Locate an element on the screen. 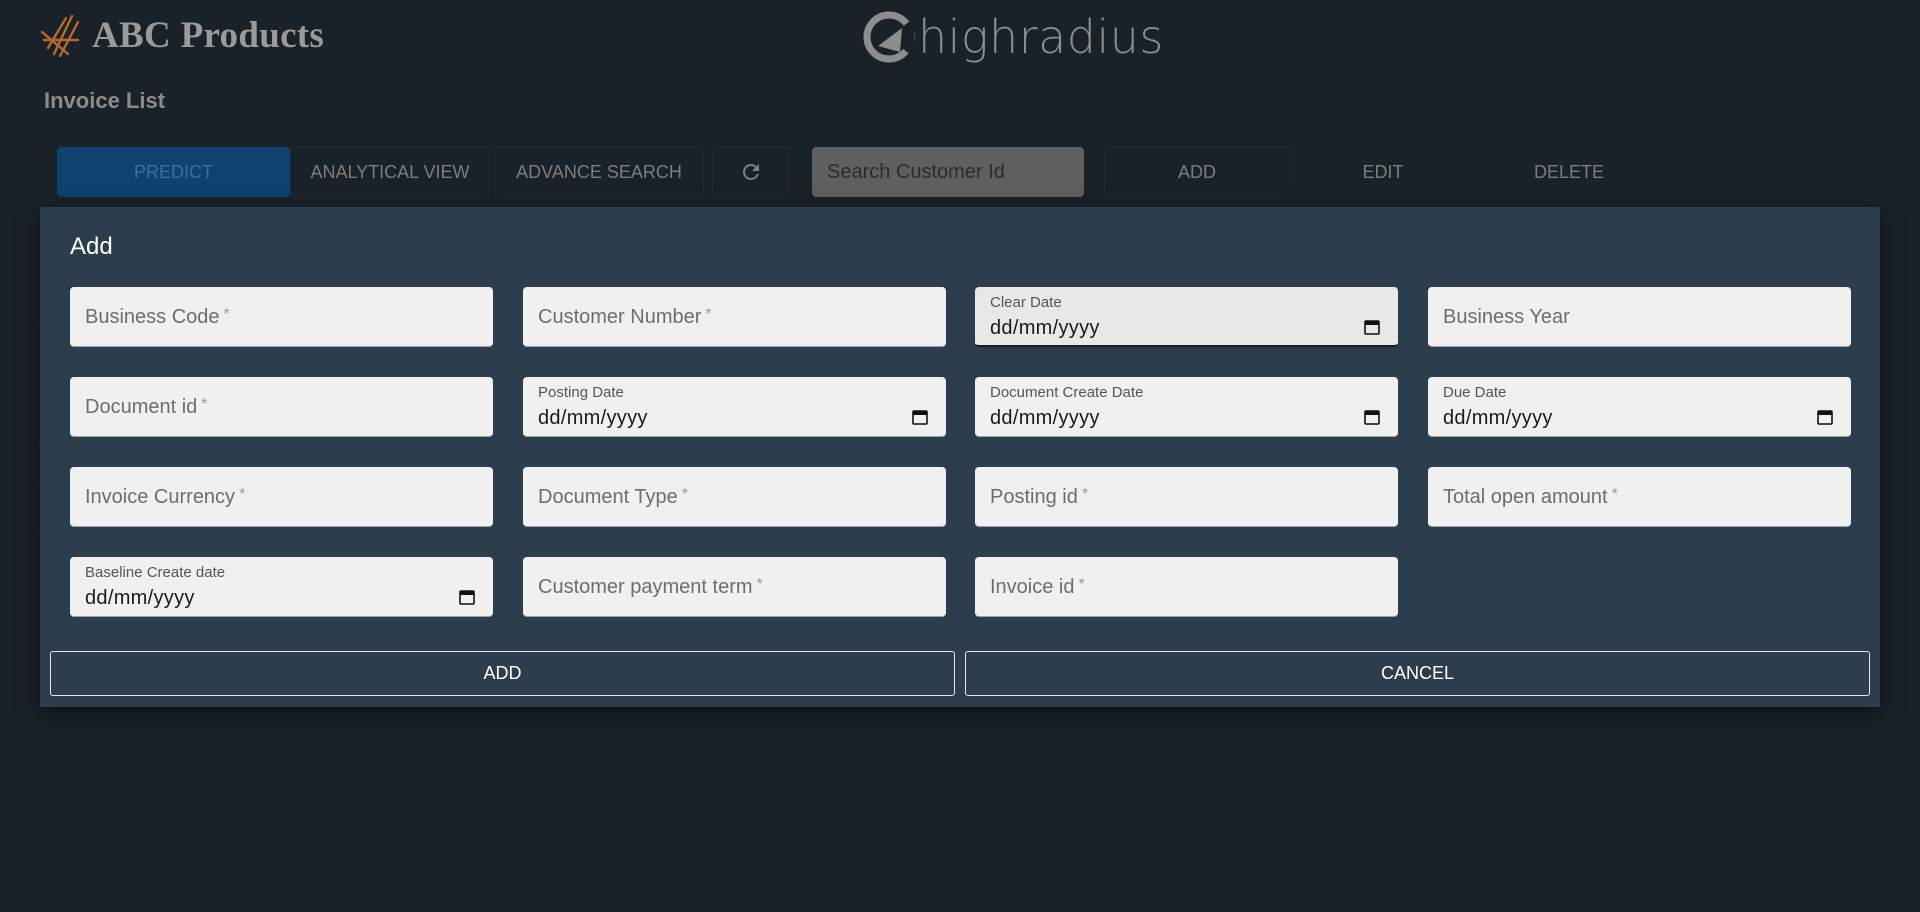  field-label: Baseline Create date is located at coordinates (155, 572).